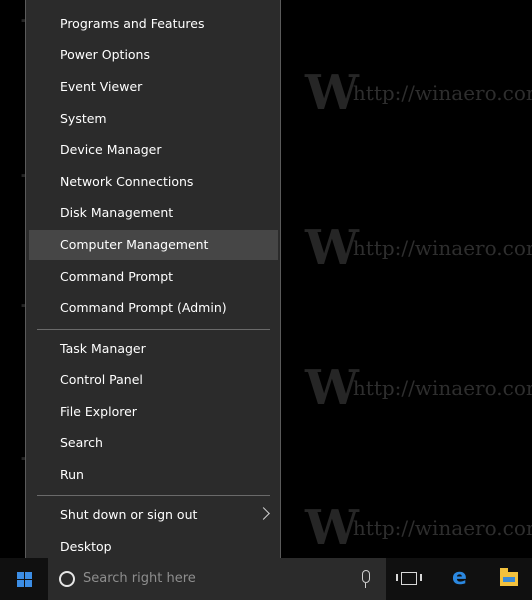  What do you see at coordinates (129, 514) in the screenshot?
I see `menu-item-label: Shut down or sign out` at bounding box center [129, 514].